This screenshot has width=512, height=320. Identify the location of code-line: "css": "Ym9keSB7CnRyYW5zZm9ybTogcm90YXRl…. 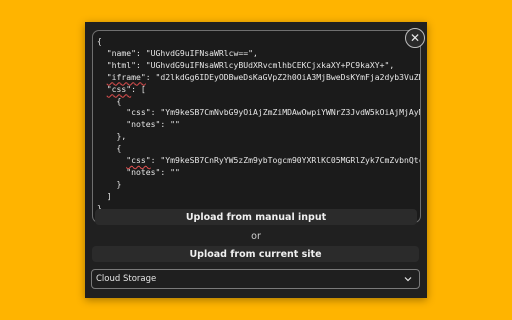
(258, 160).